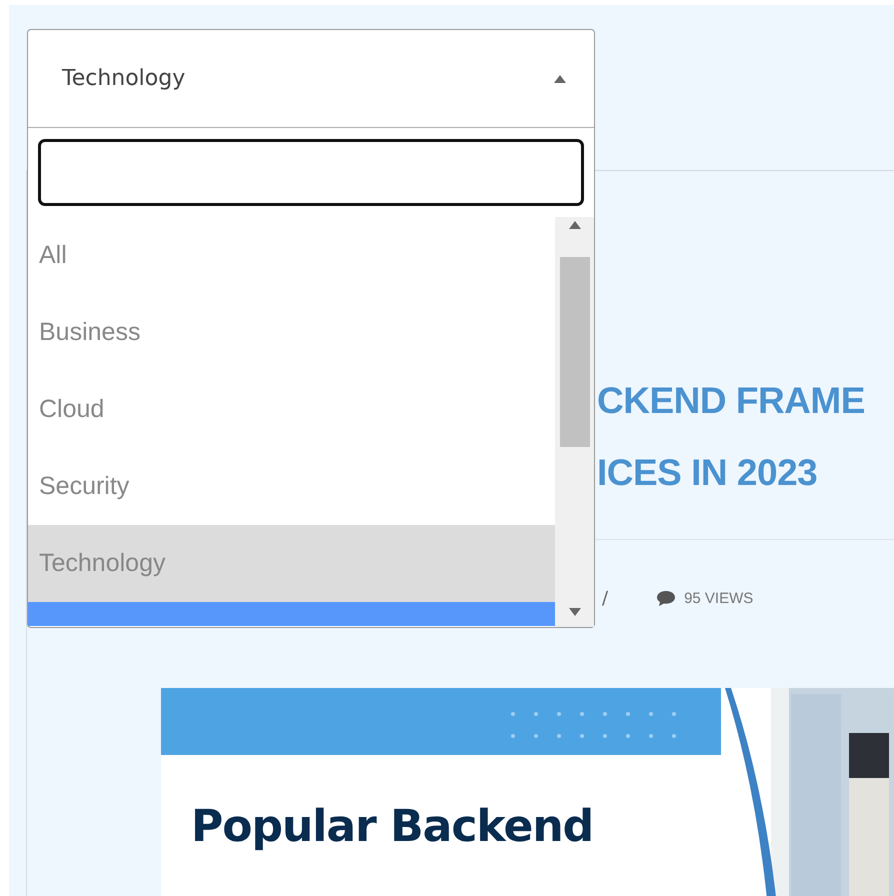 Image resolution: width=894 pixels, height=896 pixels. Describe the element at coordinates (291, 563) in the screenshot. I see `dropdown-option: Technology` at that location.